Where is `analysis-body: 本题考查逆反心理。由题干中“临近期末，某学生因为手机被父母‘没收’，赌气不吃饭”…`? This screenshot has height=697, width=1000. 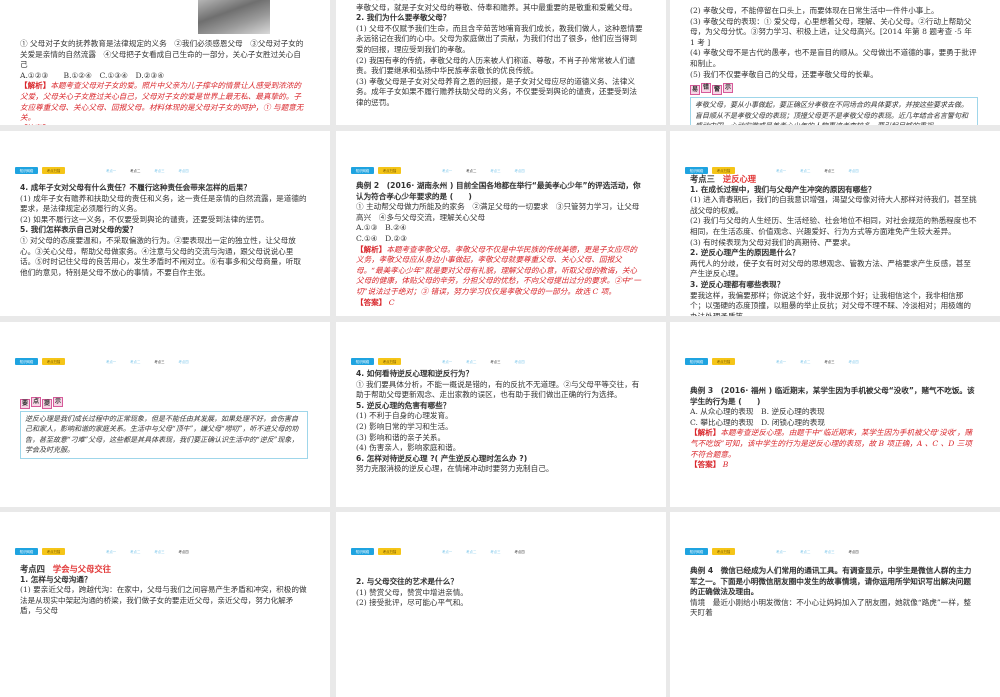 analysis-body: 本题考查逆反心理。由题干中“临近期末，某学生因为手机被父母‘没收’，赌气不吃饭”… is located at coordinates (831, 443).